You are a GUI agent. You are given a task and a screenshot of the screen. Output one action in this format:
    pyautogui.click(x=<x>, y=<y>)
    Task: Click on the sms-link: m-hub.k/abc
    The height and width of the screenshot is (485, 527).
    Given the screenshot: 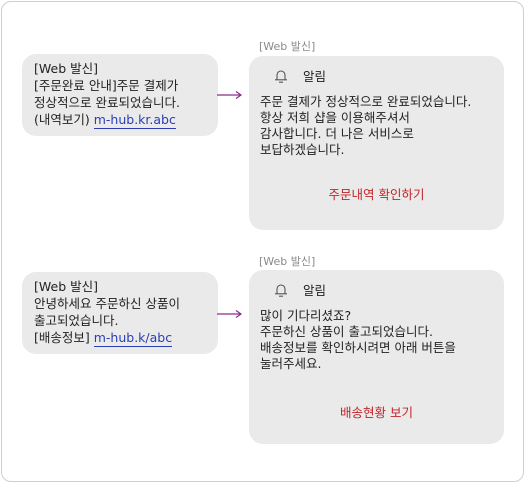 What is the action you would take?
    pyautogui.click(x=133, y=338)
    